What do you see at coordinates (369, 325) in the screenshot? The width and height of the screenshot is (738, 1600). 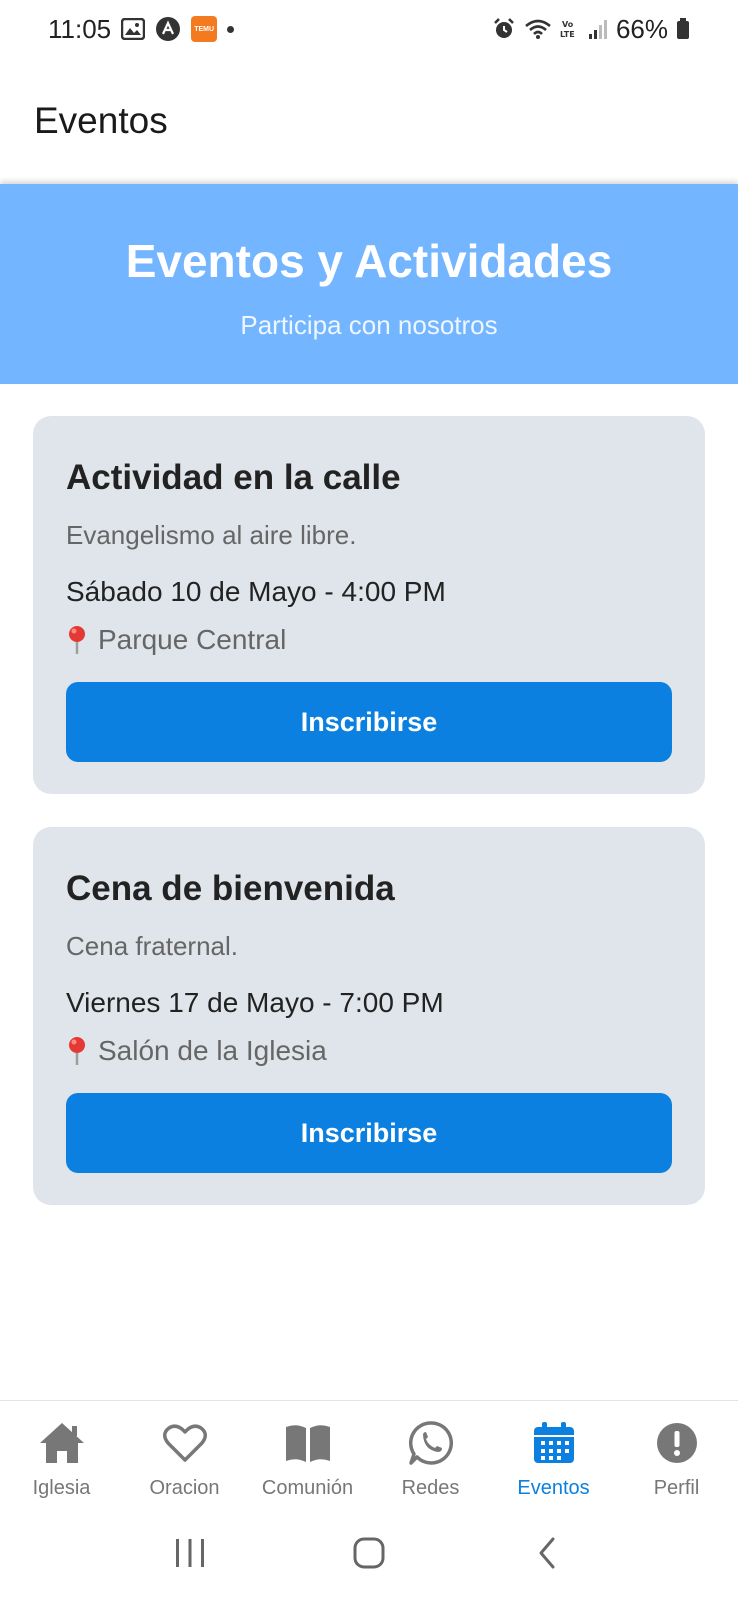 I see `hero-subtitle: Participa con nosotros` at bounding box center [369, 325].